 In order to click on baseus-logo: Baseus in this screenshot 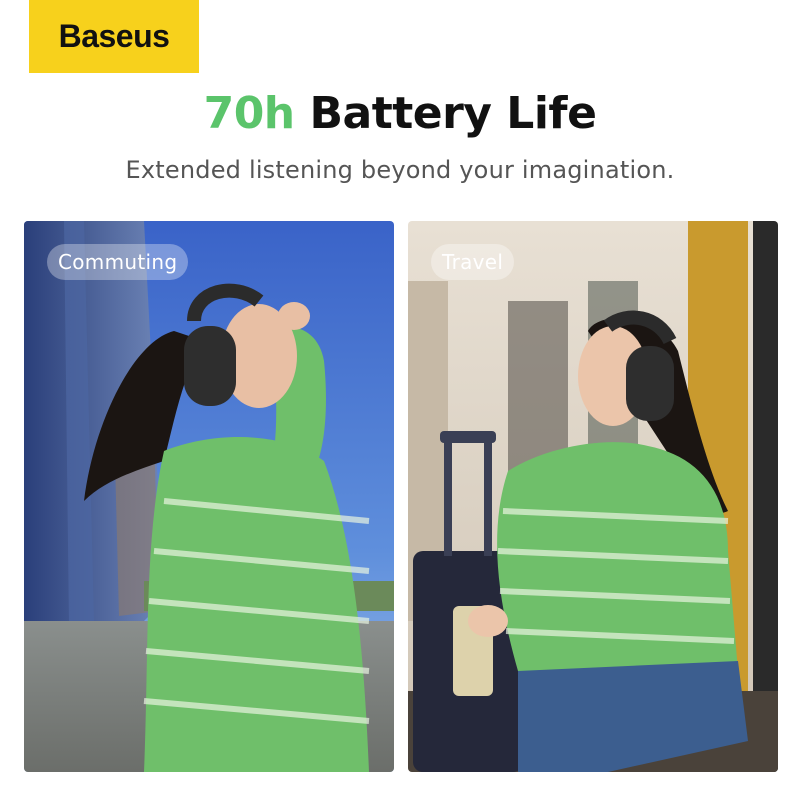, I will do `click(114, 36)`.